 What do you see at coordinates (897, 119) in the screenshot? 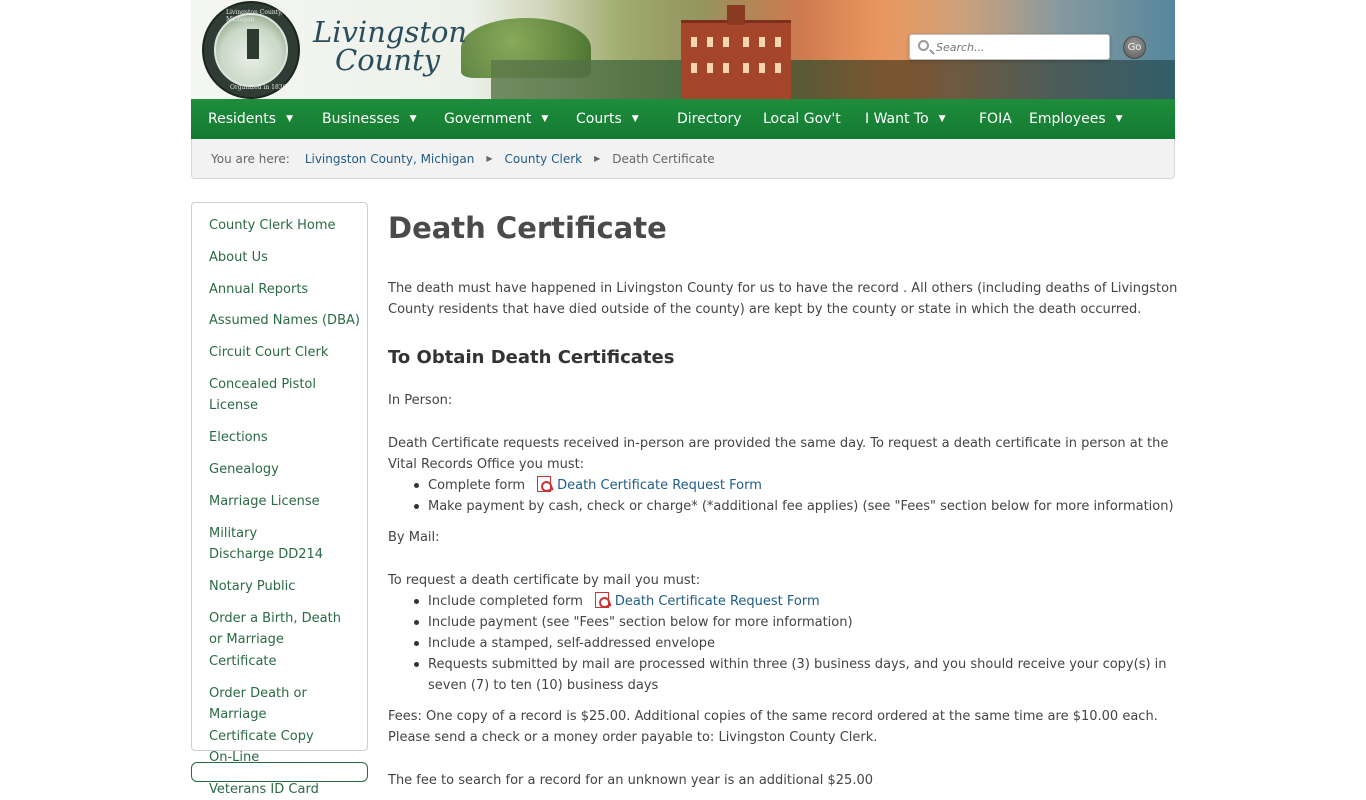
I see `nav-label: I Want To` at bounding box center [897, 119].